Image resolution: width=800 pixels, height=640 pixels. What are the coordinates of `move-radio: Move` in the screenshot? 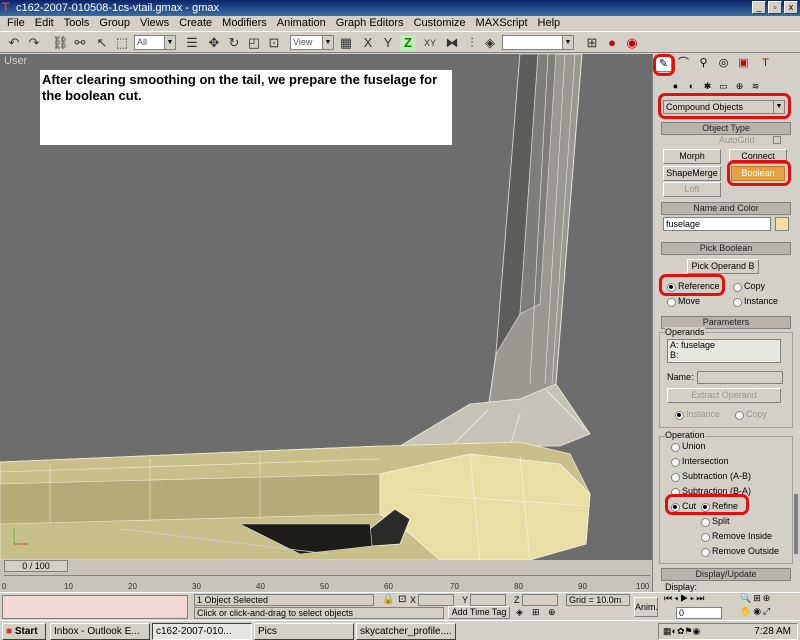 It's located at (683, 301).